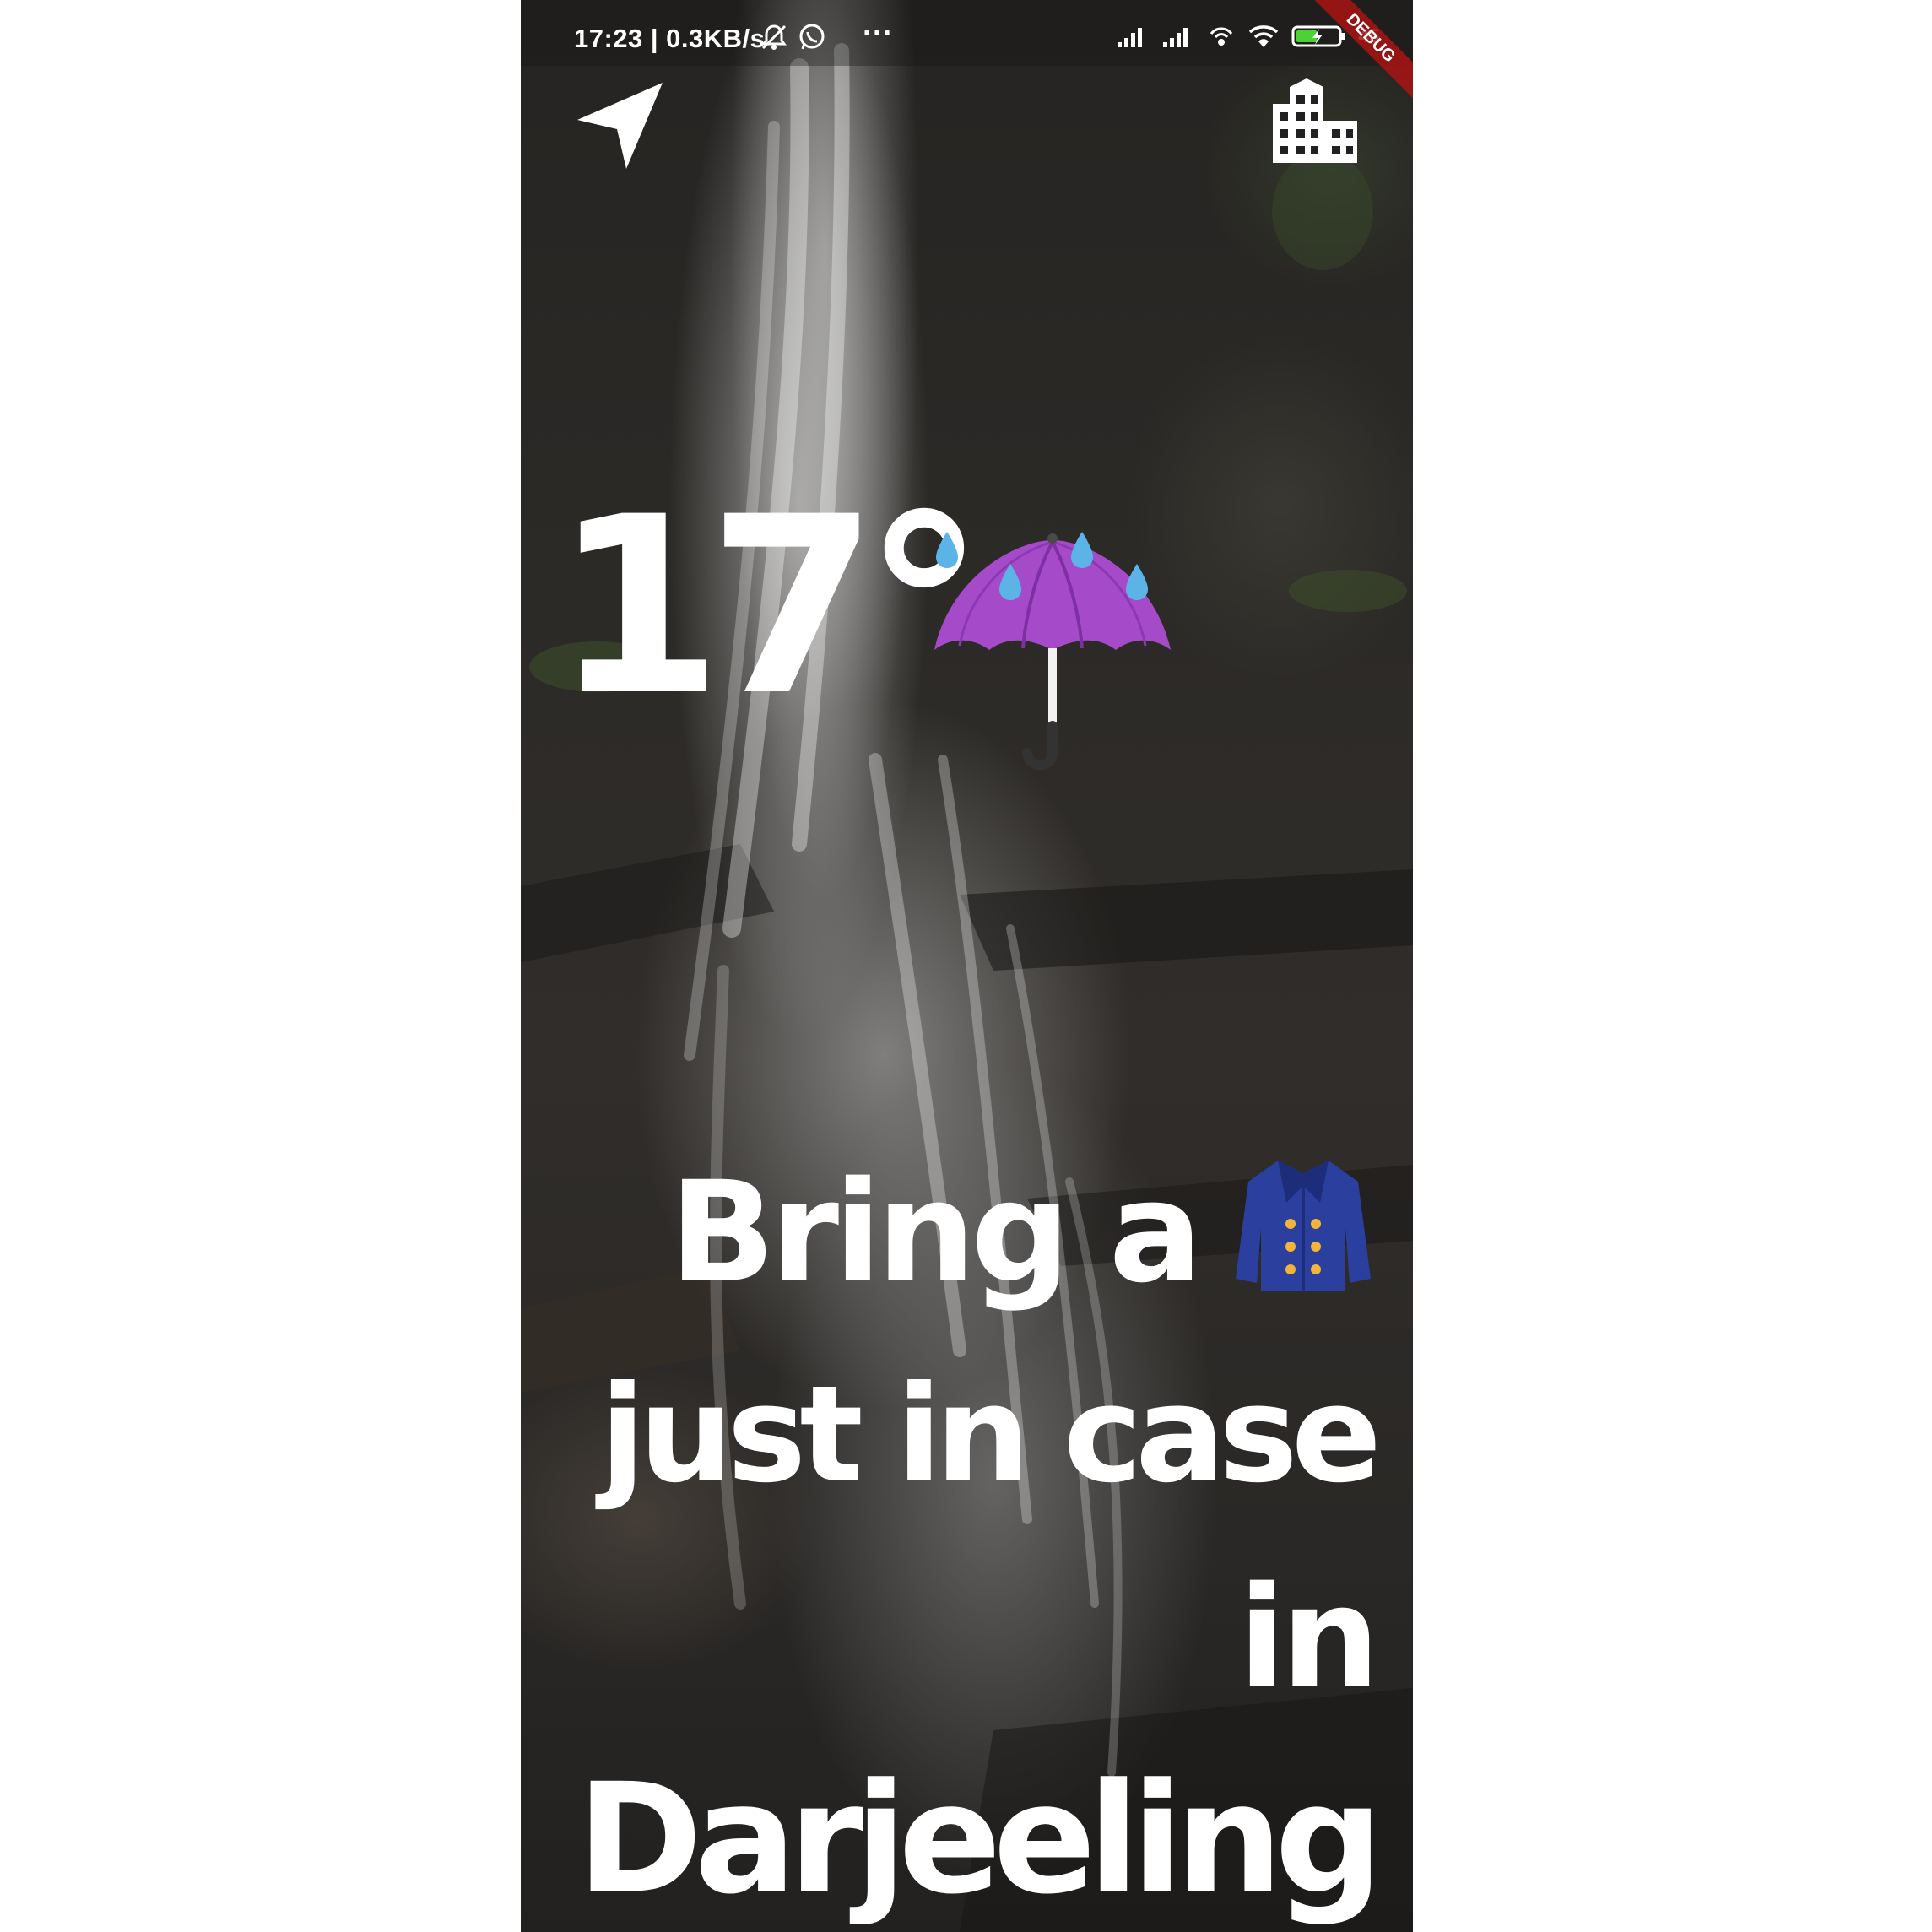  I want to click on navigation-arrow-icon, so click(619, 126).